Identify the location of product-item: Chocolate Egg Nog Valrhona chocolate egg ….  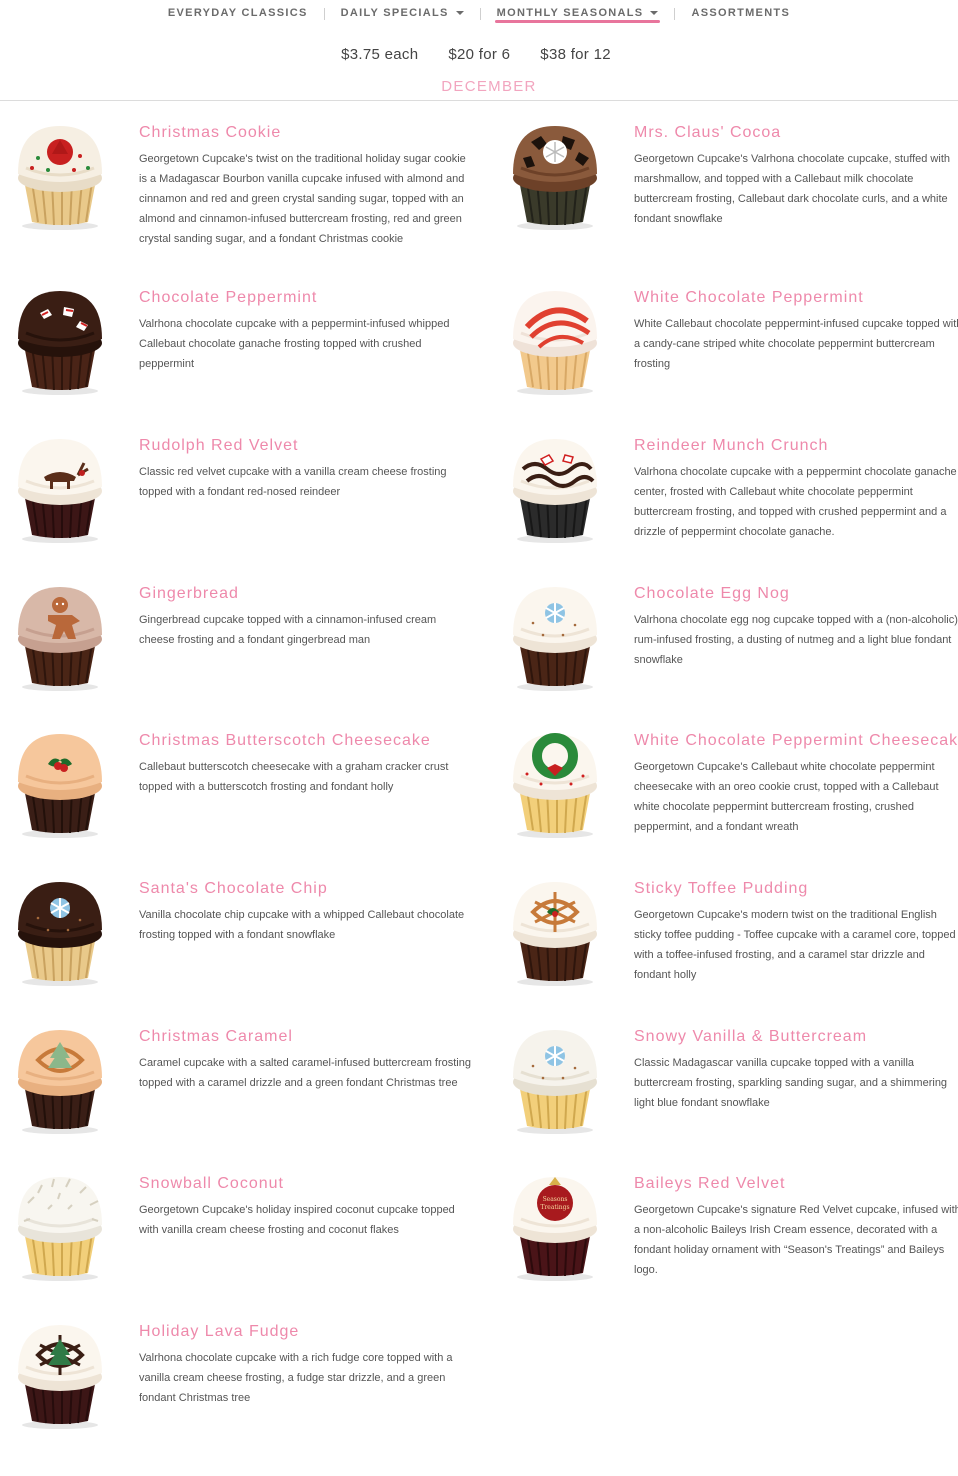
(726, 660).